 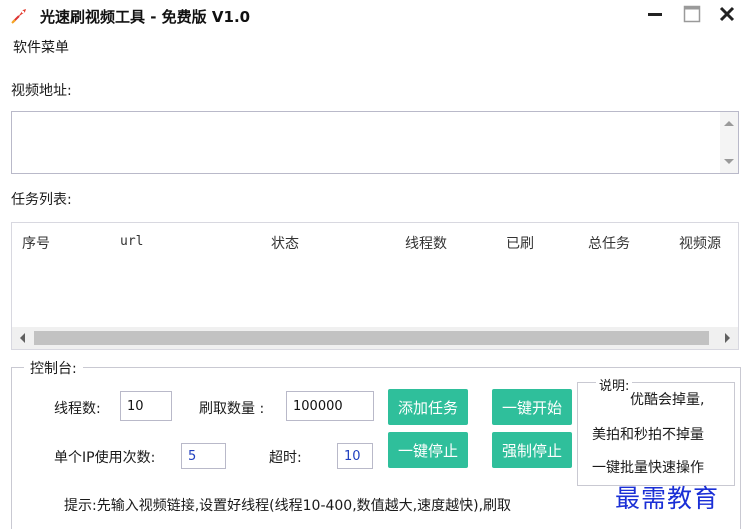 I want to click on maximize-button, so click(x=692, y=16).